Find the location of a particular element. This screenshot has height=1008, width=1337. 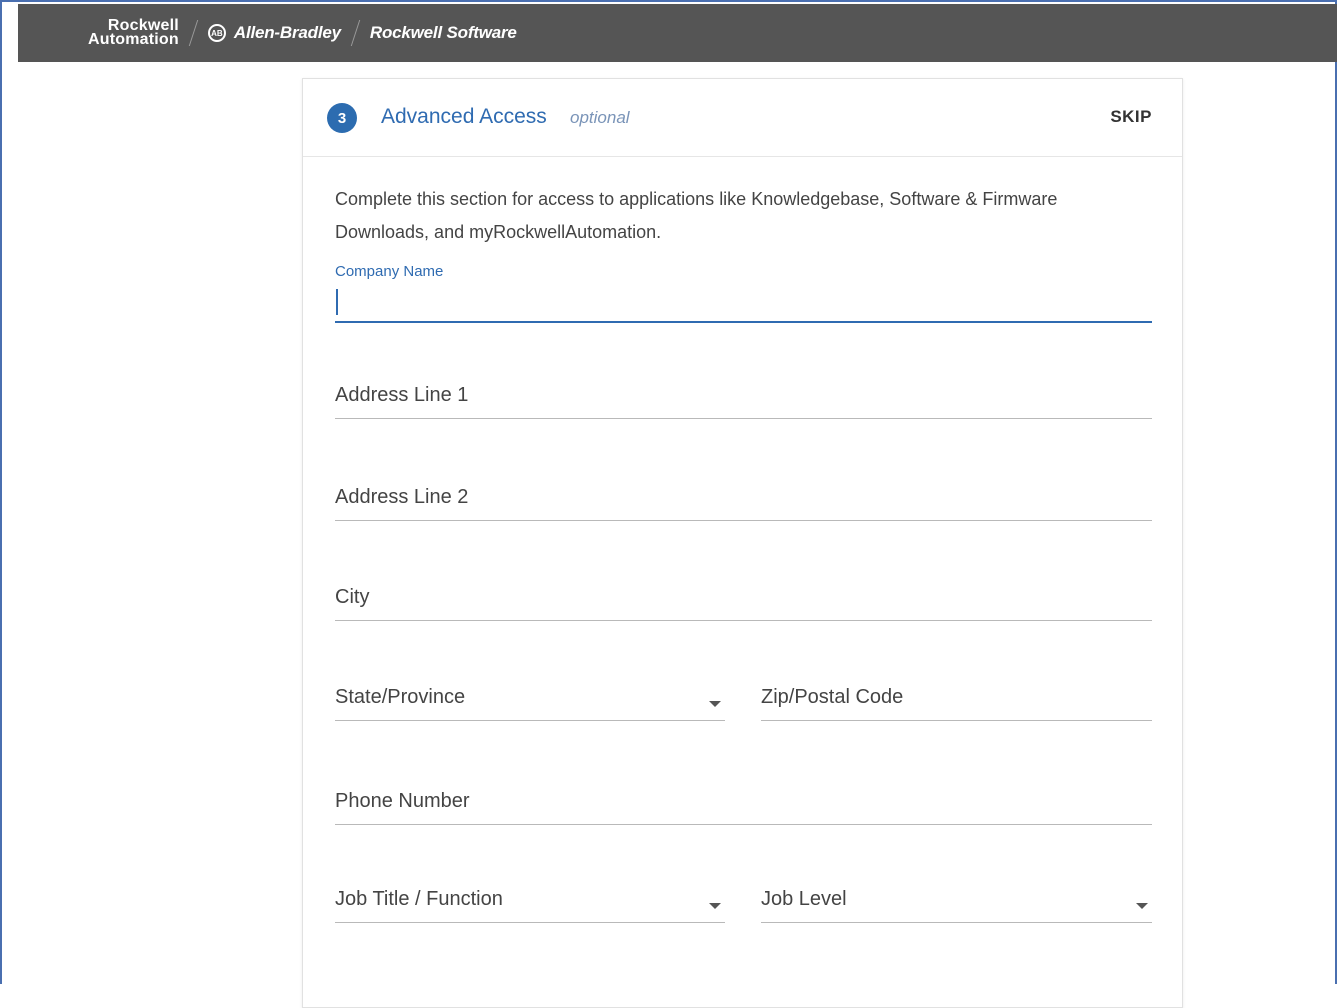

zip-postal-code-underline is located at coordinates (956, 720).